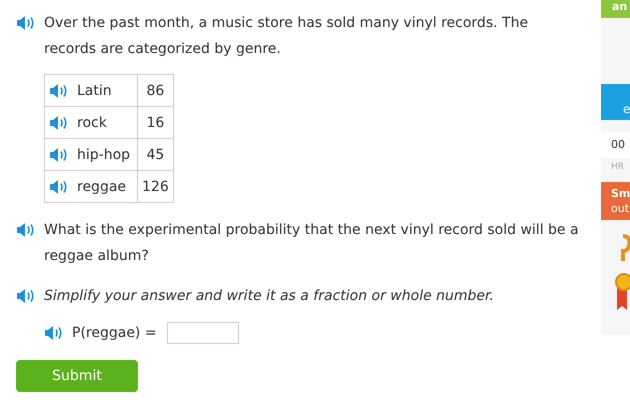 The image size is (630, 400). I want to click on card-text: an, so click(620, 6).